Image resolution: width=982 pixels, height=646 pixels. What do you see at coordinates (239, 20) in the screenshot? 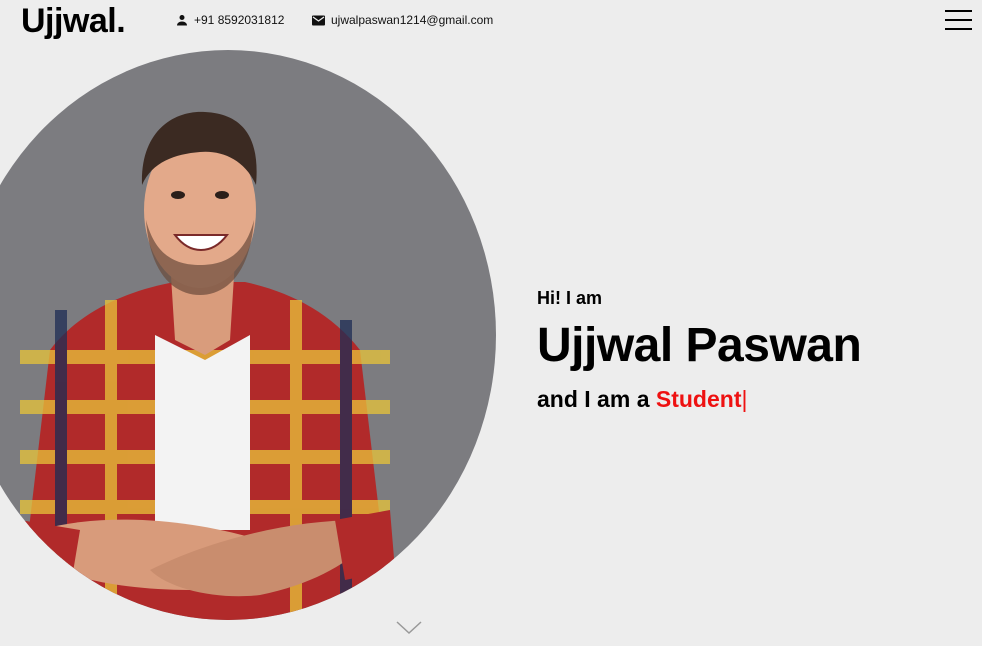
I see `phone-number: +91 8592031812` at bounding box center [239, 20].